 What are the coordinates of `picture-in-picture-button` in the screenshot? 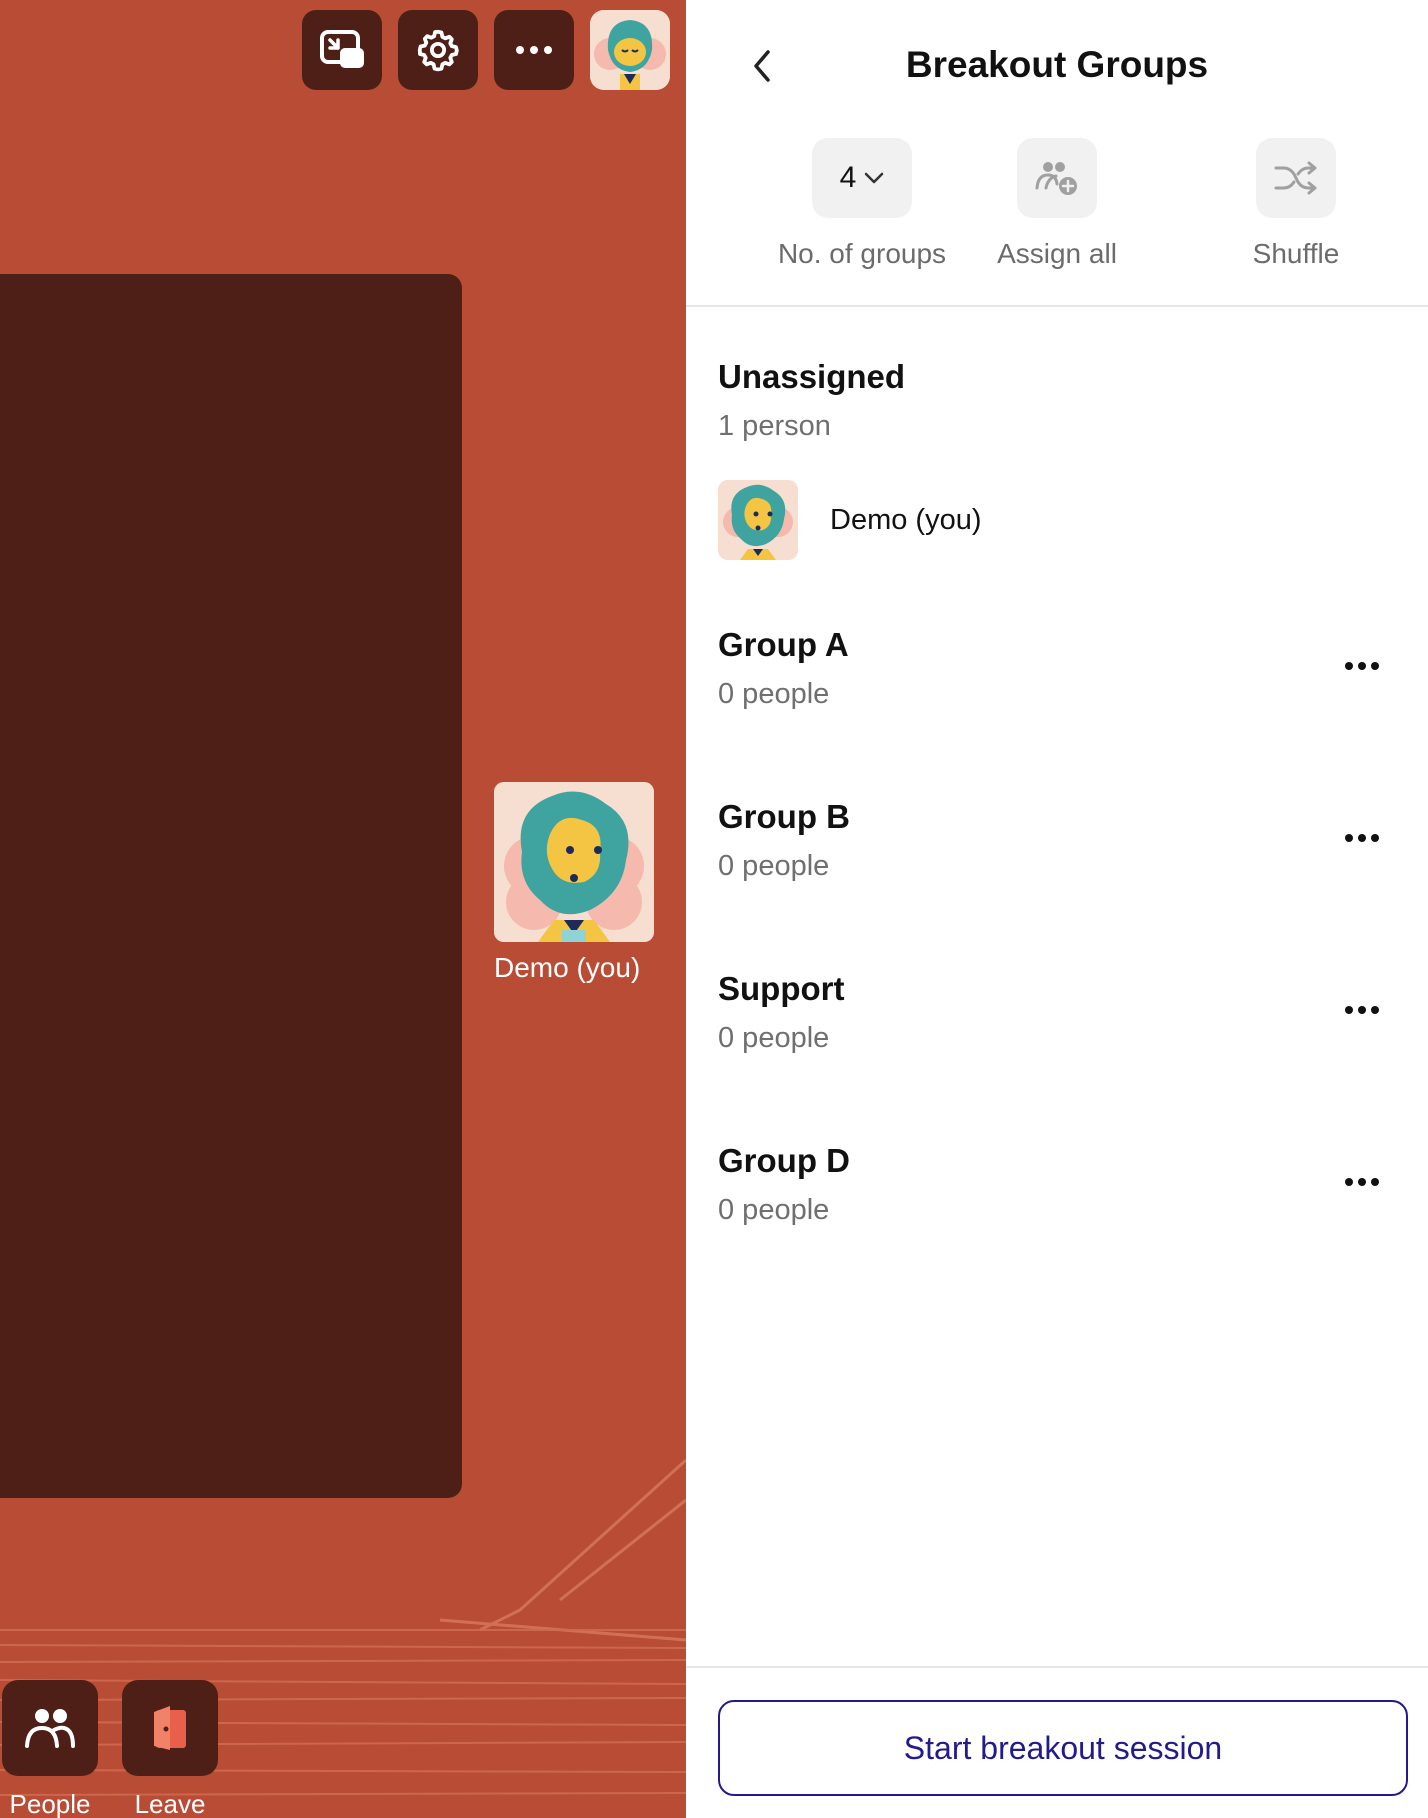 It's located at (342, 50).